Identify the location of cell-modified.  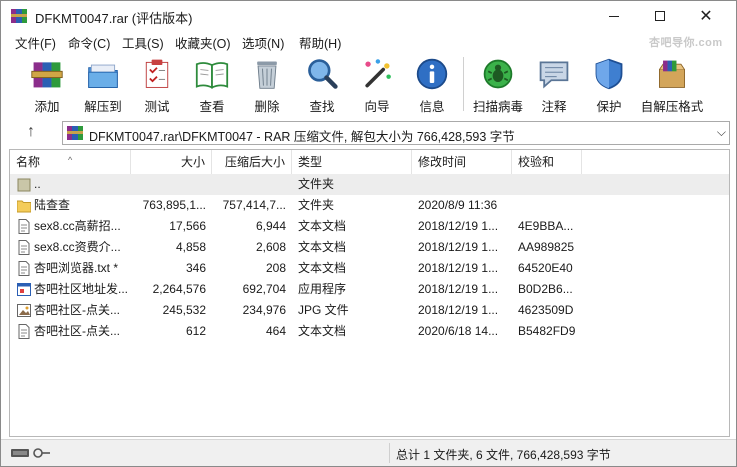
(464, 184).